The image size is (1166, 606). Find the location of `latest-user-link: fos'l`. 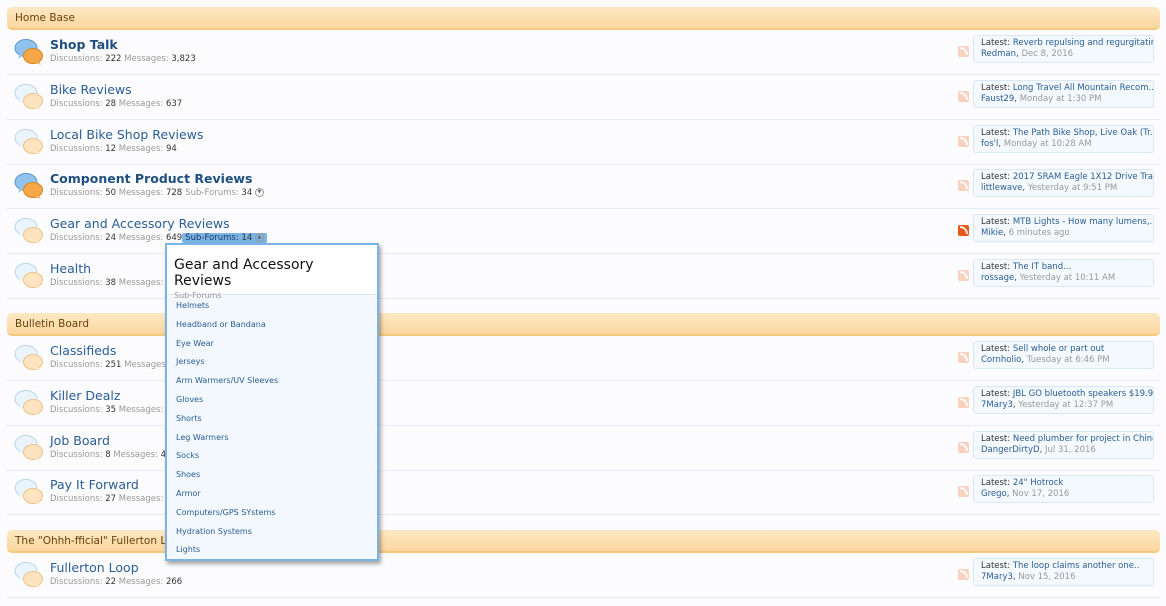

latest-user-link: fos'l is located at coordinates (989, 144).